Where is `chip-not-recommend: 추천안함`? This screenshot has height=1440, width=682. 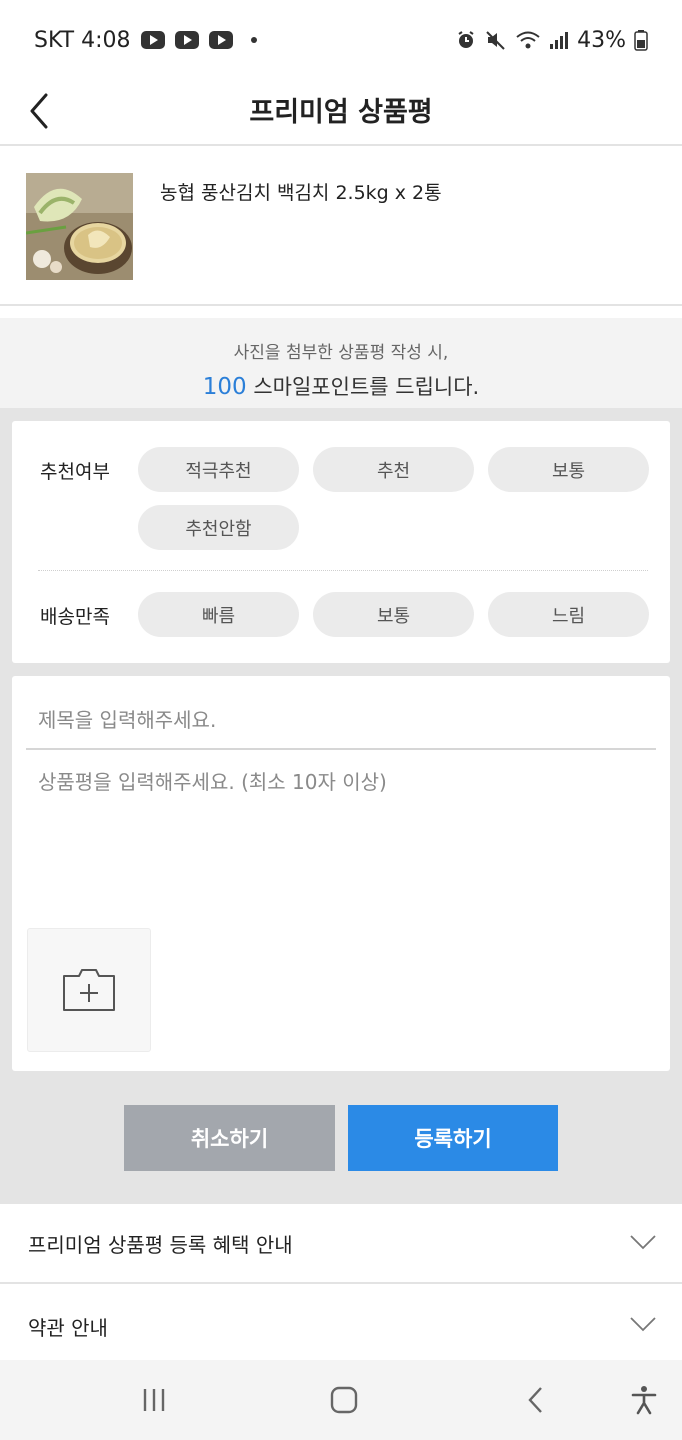 chip-not-recommend: 추천안함 is located at coordinates (218, 527).